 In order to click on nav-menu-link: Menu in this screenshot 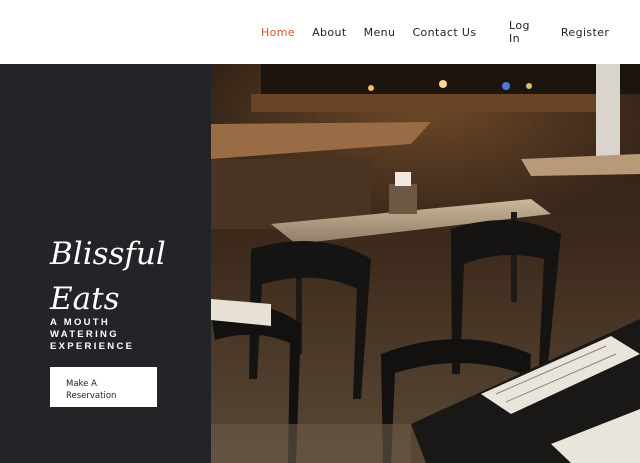, I will do `click(380, 32)`.